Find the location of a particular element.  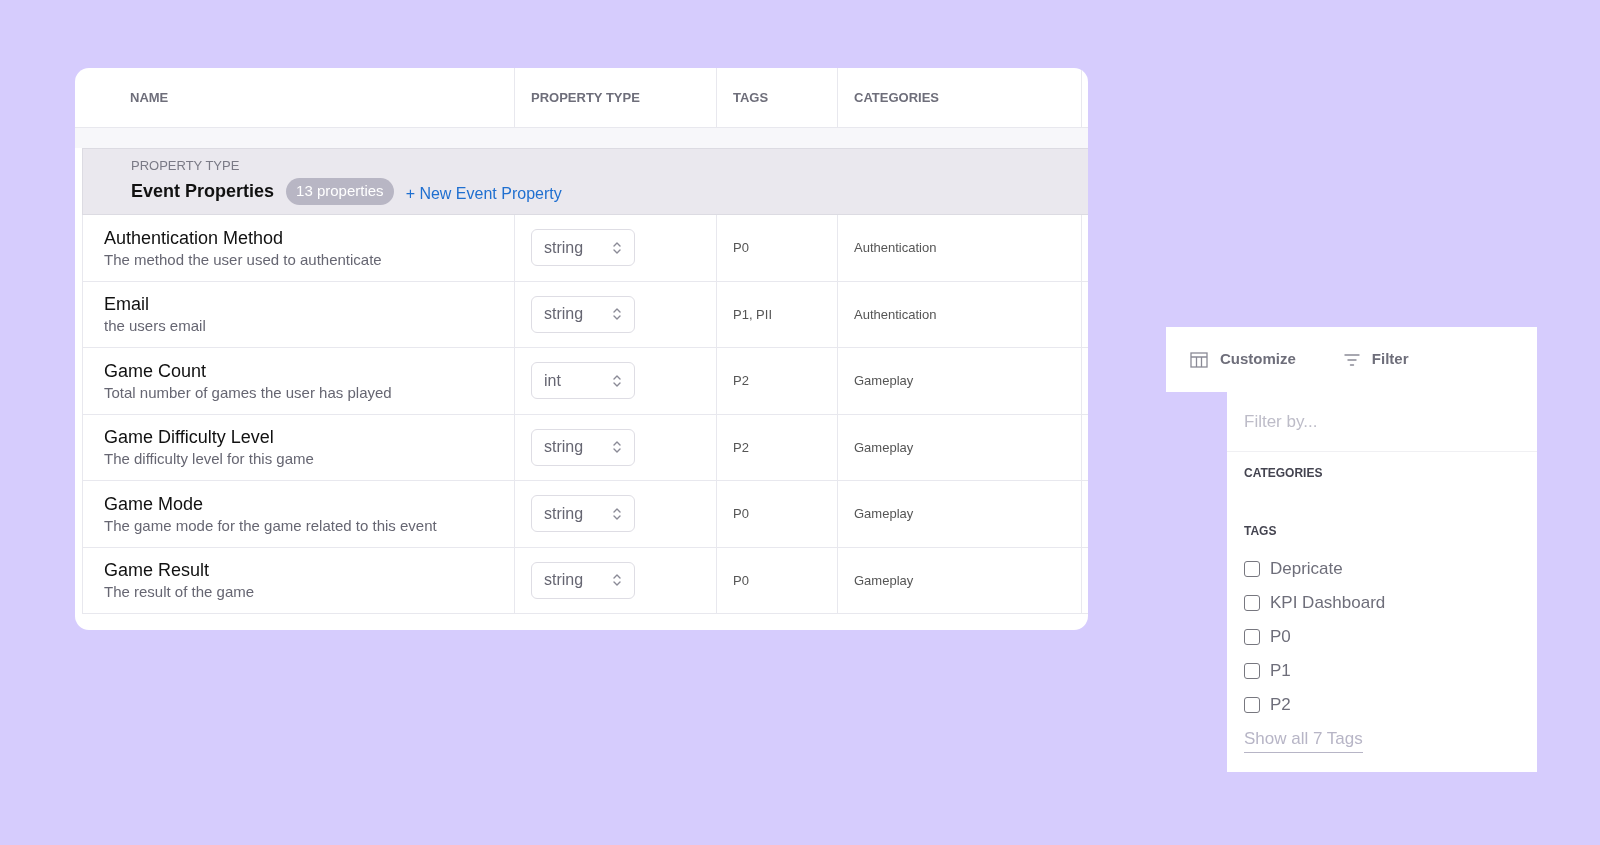

property-description: Total number of games the user has played is located at coordinates (248, 392).